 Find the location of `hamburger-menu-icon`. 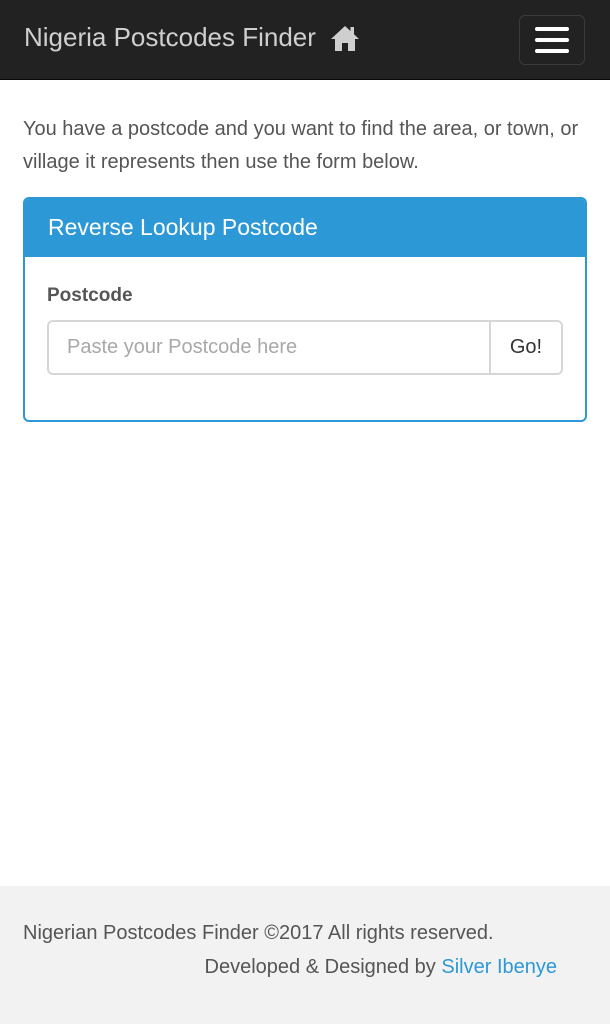

hamburger-menu-icon is located at coordinates (552, 29).